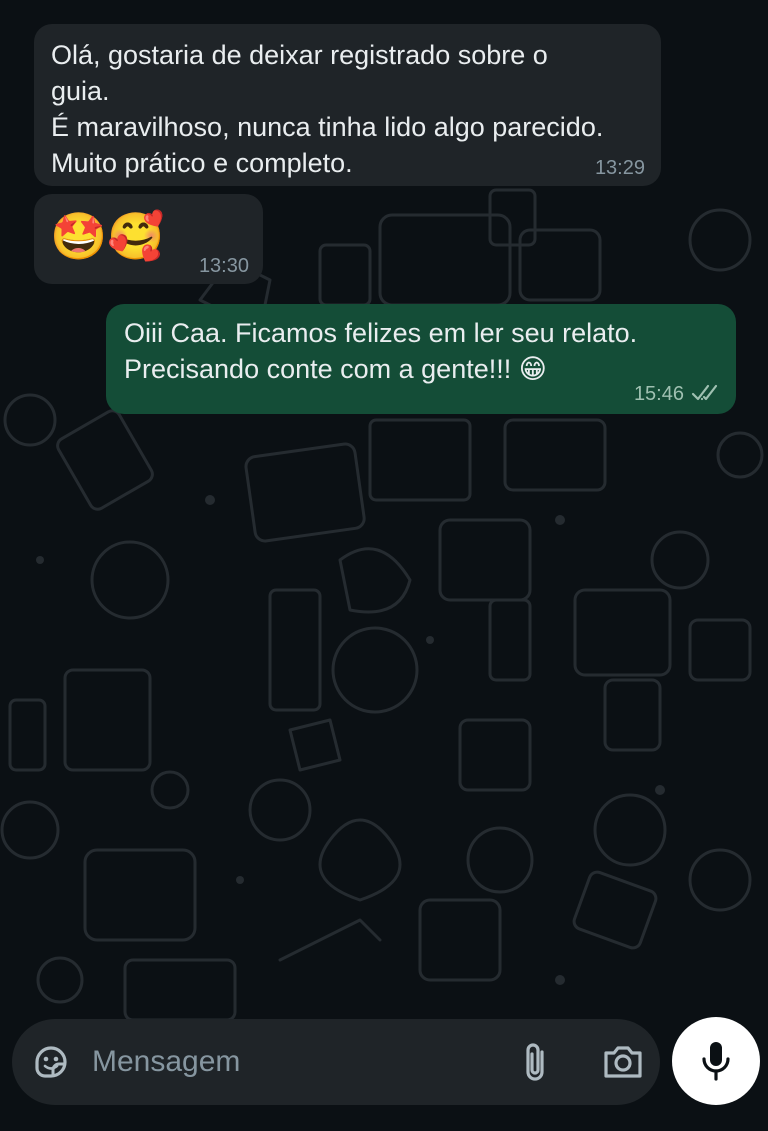 The width and height of the screenshot is (768, 1131). I want to click on message-timestamp: 13:30, so click(223, 266).